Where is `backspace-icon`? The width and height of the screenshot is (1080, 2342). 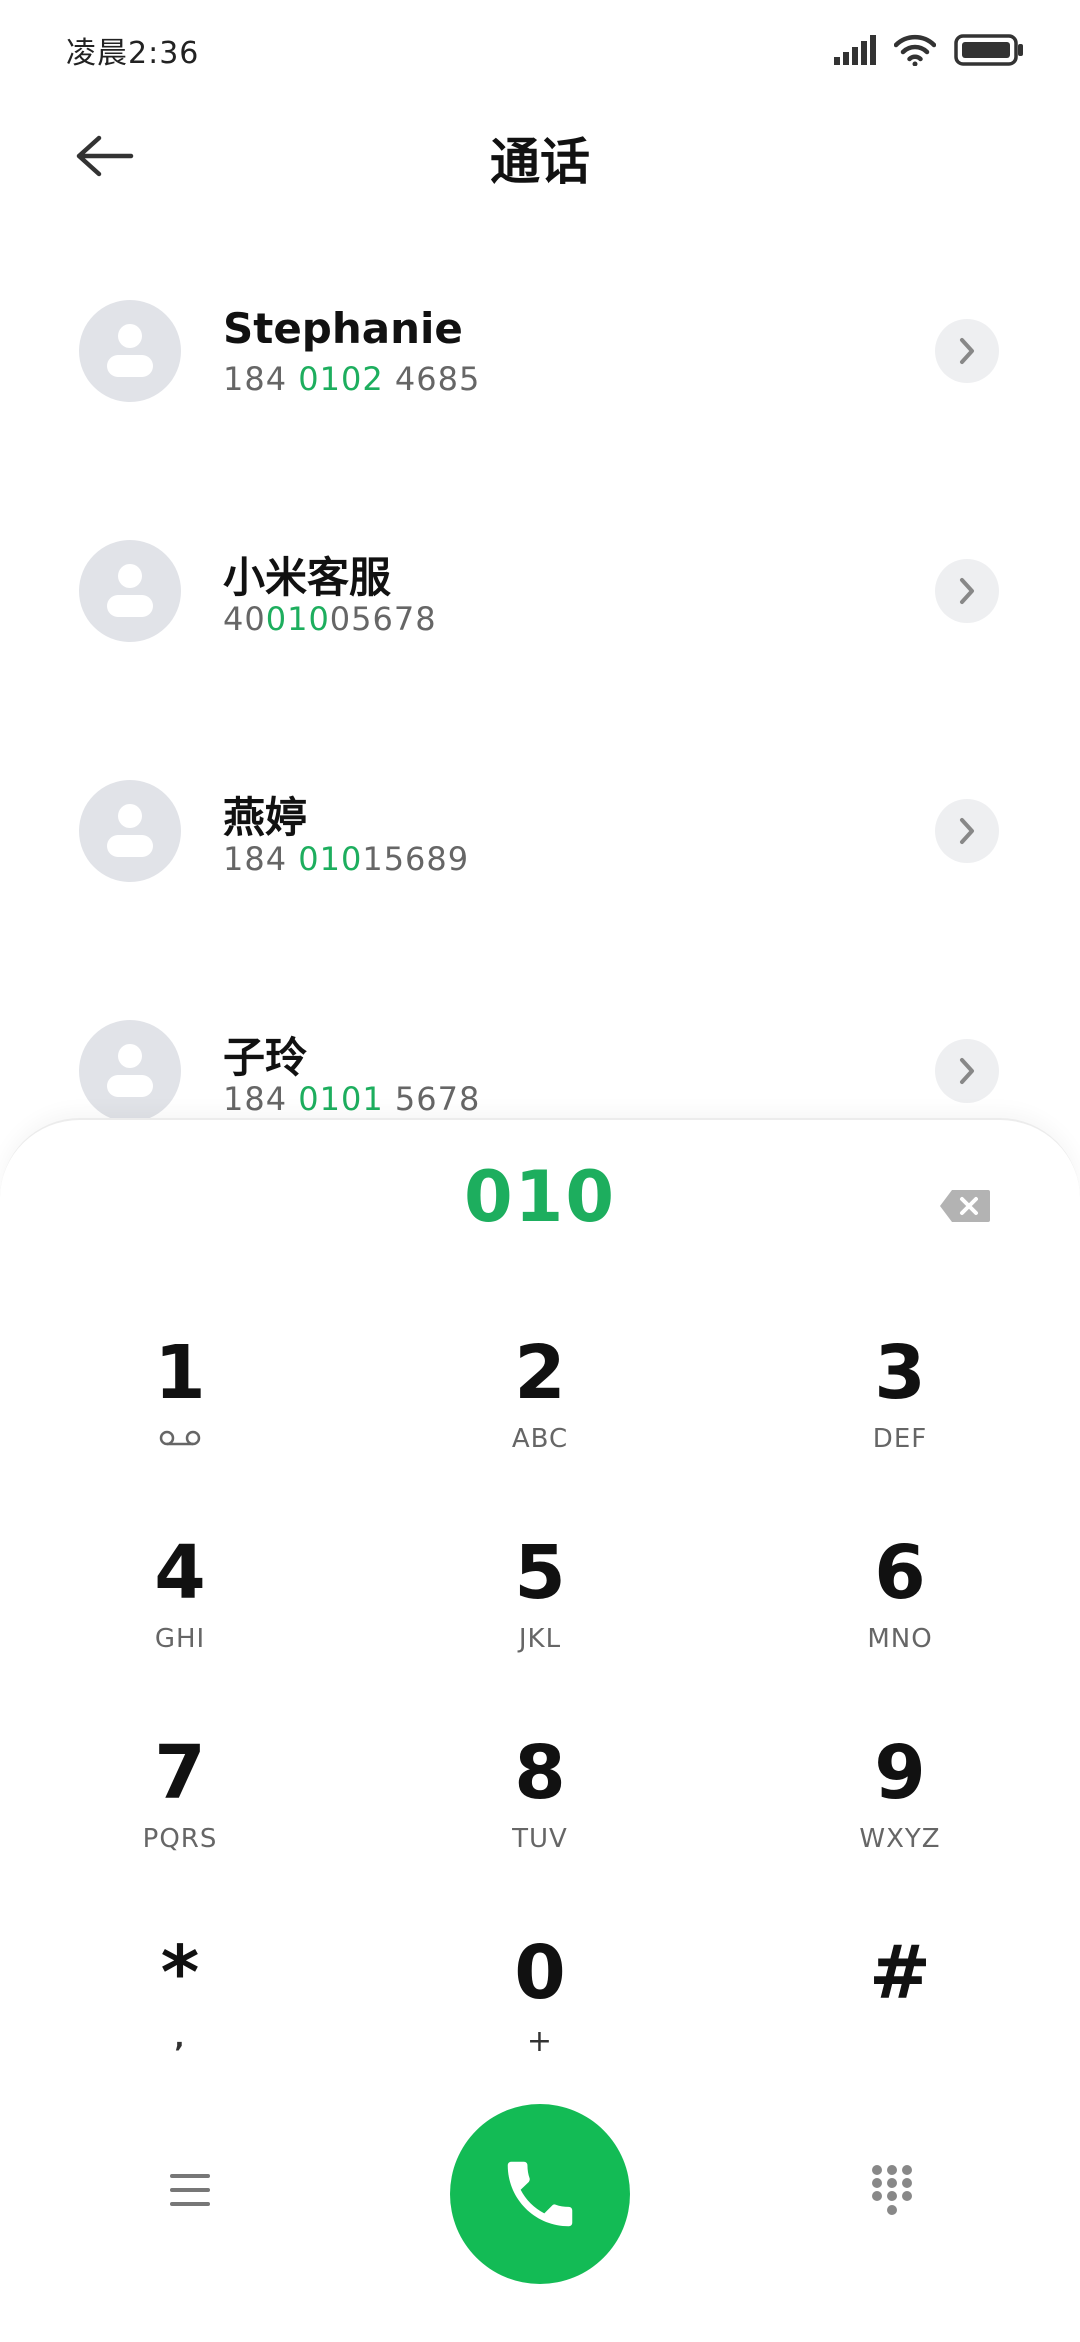
backspace-icon is located at coordinates (965, 1206).